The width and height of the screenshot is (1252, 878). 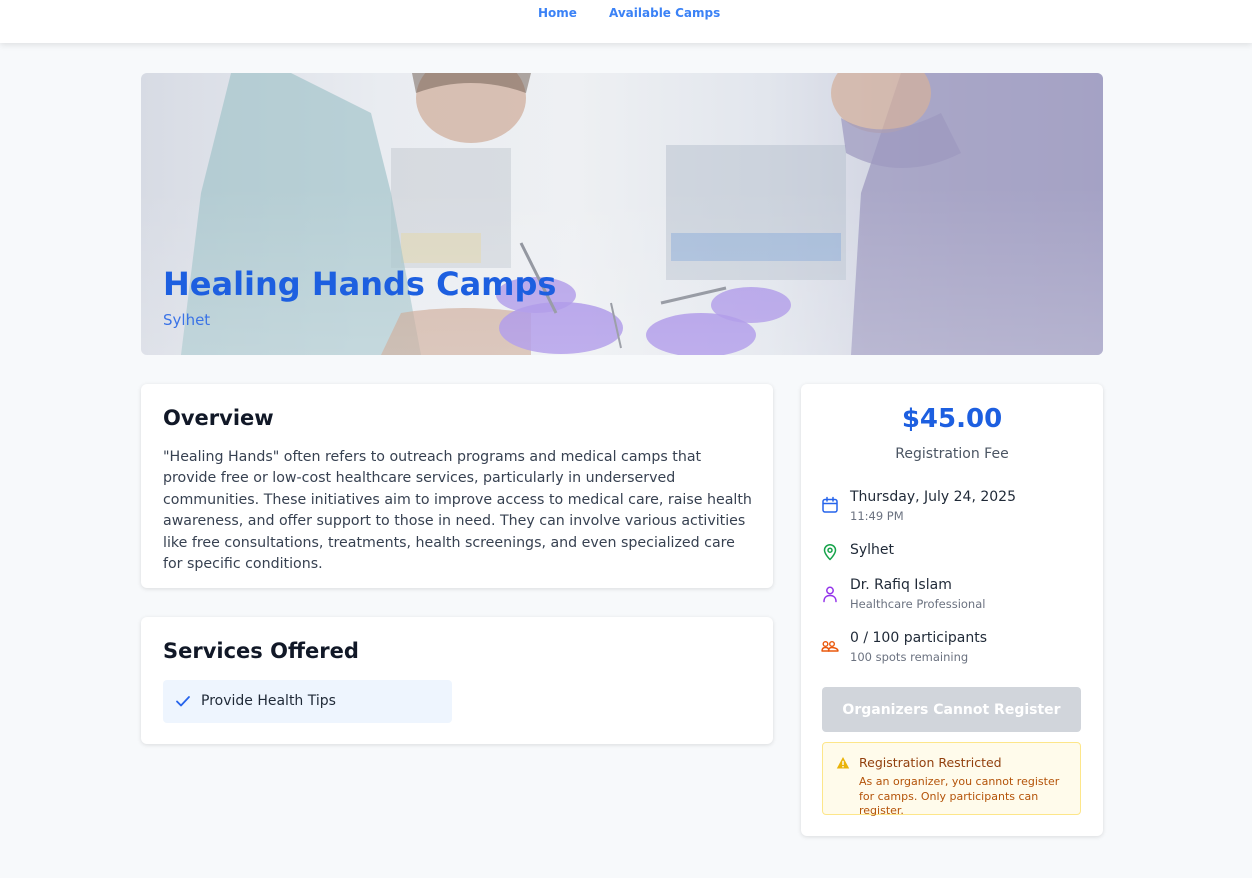 What do you see at coordinates (187, 320) in the screenshot?
I see `camp-location: Sylhet` at bounding box center [187, 320].